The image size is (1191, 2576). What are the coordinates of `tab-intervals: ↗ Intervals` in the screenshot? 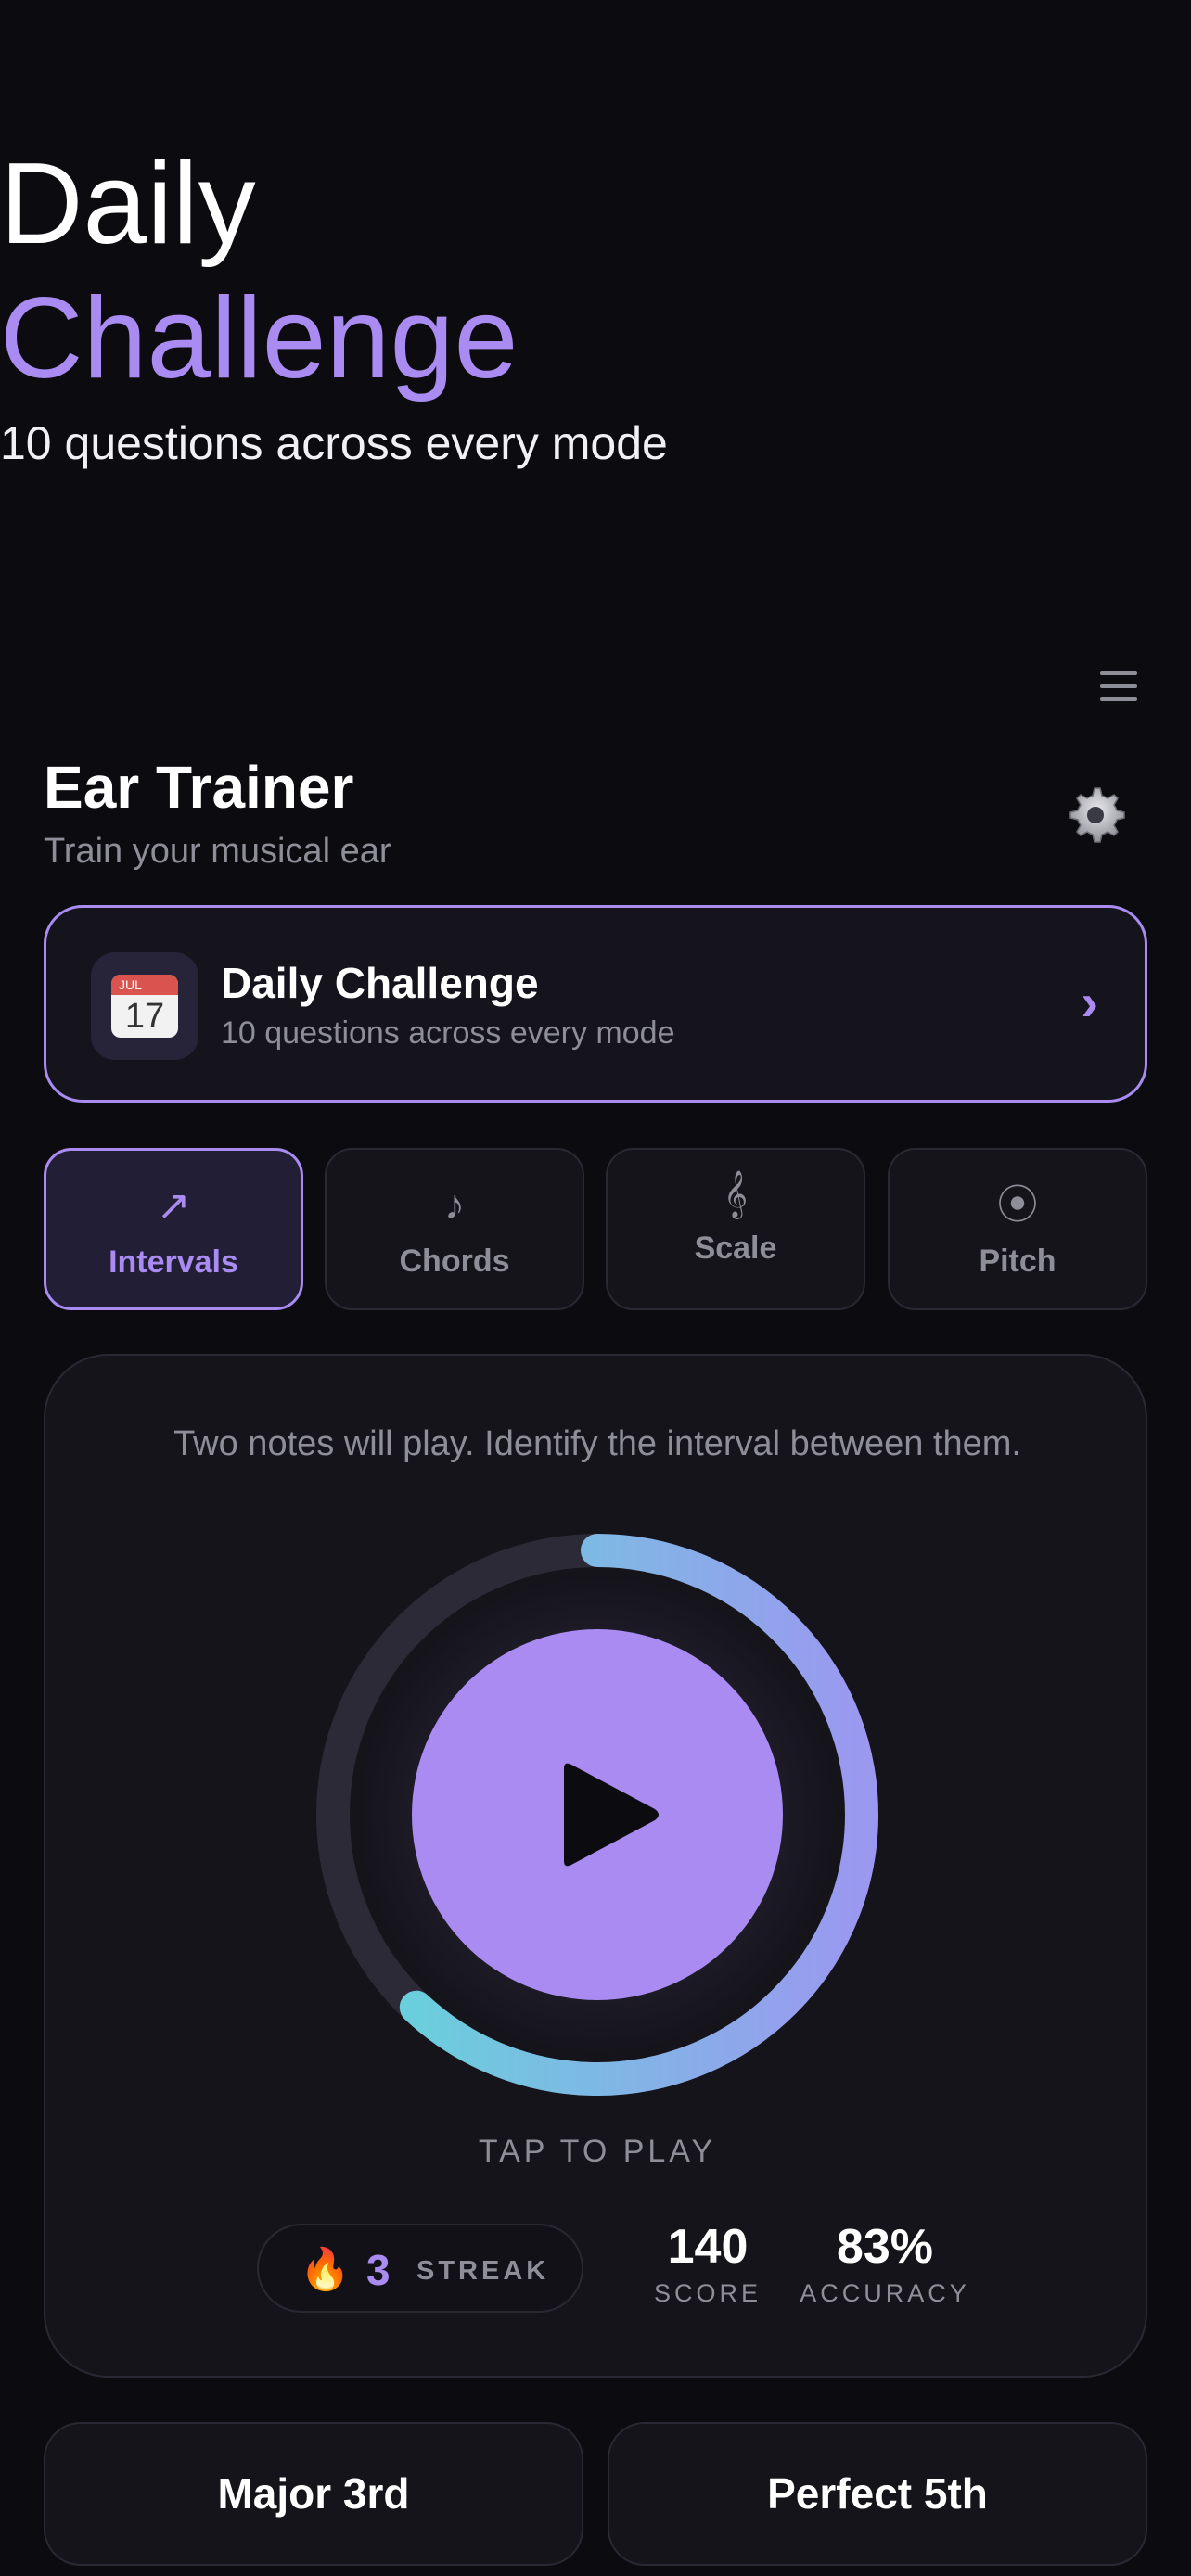 It's located at (173, 1229).